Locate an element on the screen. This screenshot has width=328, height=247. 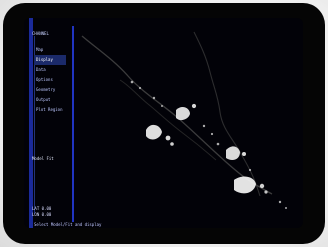
sidebar-item-geometry: Geometry is located at coordinates (50, 90).